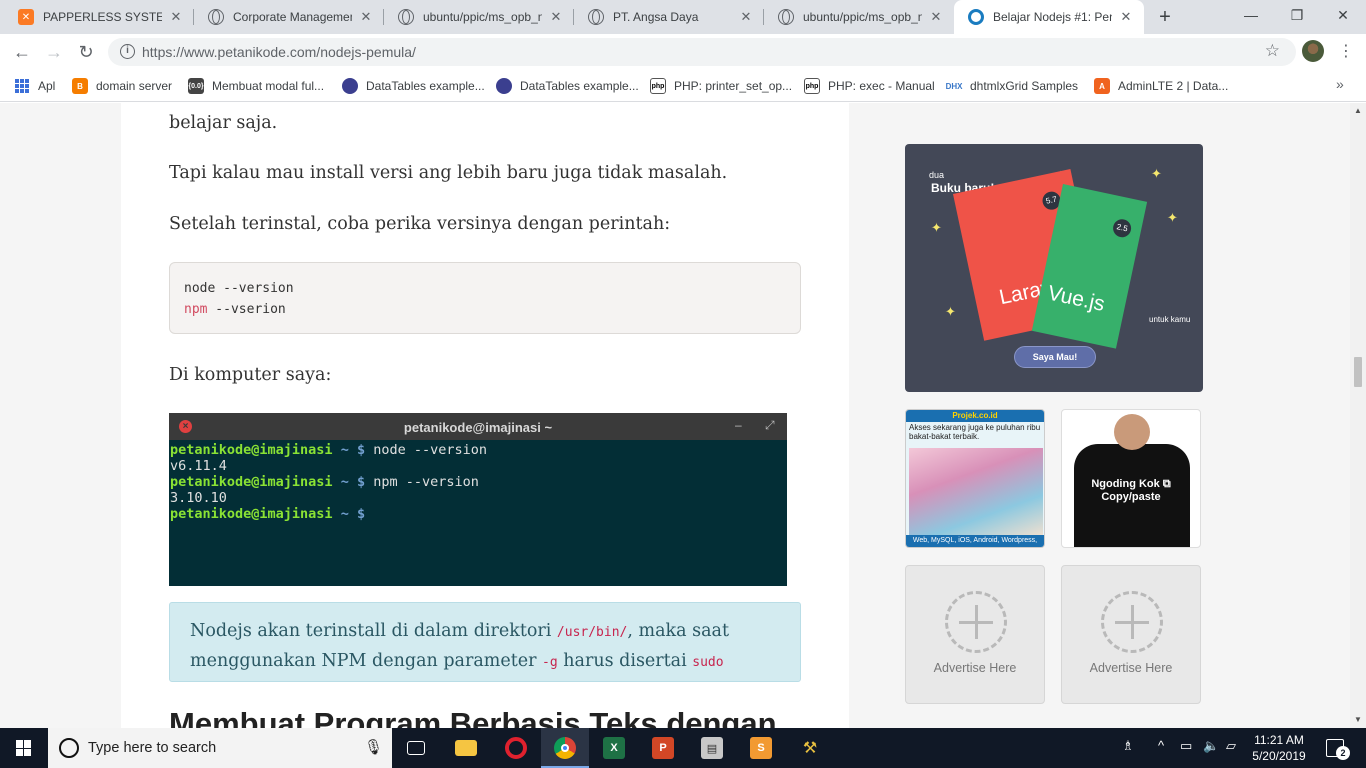 The width and height of the screenshot is (1366, 768). Describe the element at coordinates (1358, 372) in the screenshot. I see `scrollbar-thumb` at that location.